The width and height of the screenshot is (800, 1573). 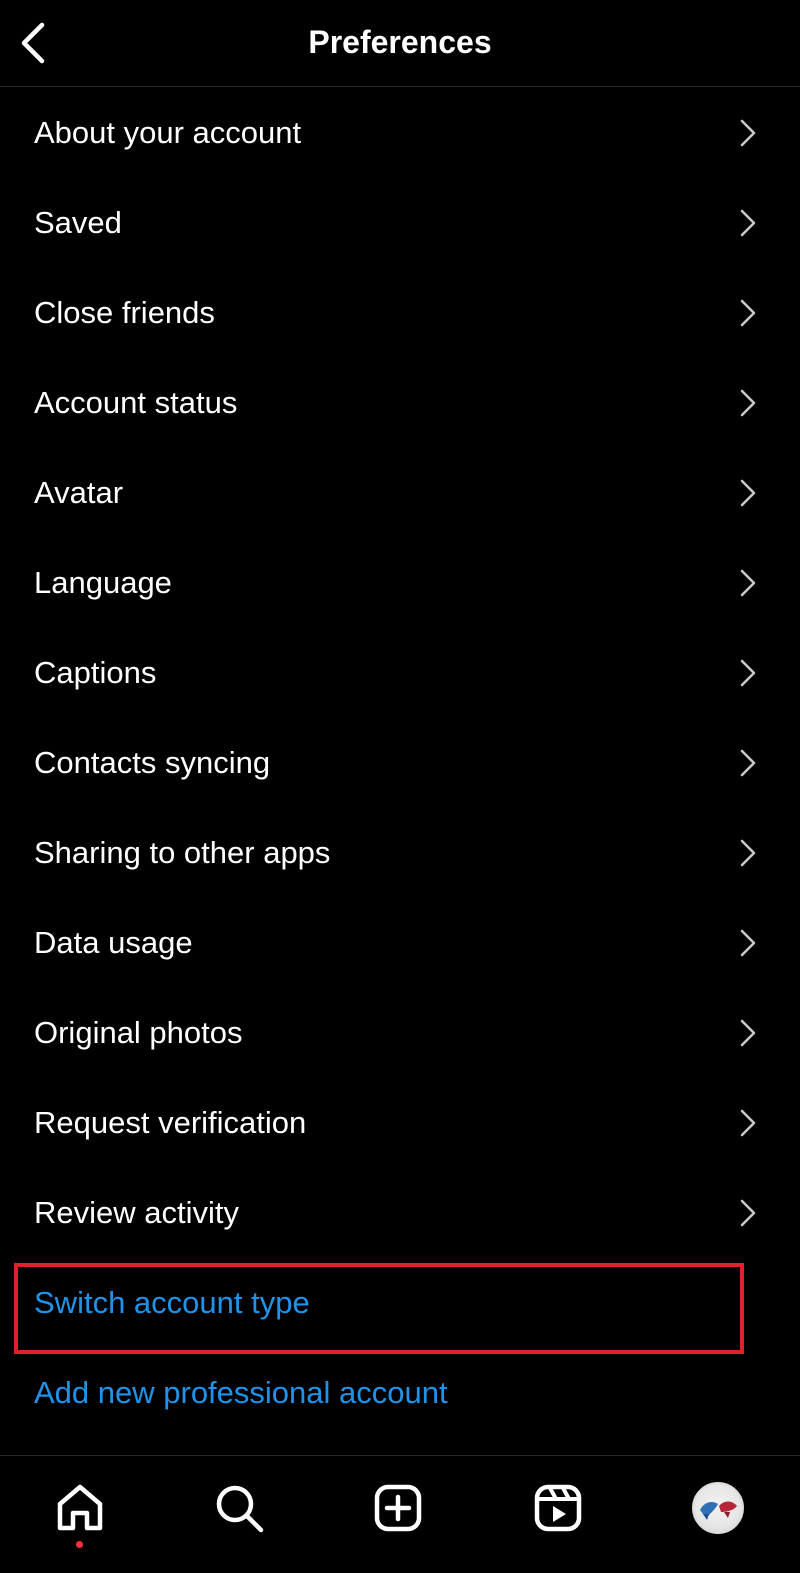 I want to click on reels-icon, so click(x=558, y=1508).